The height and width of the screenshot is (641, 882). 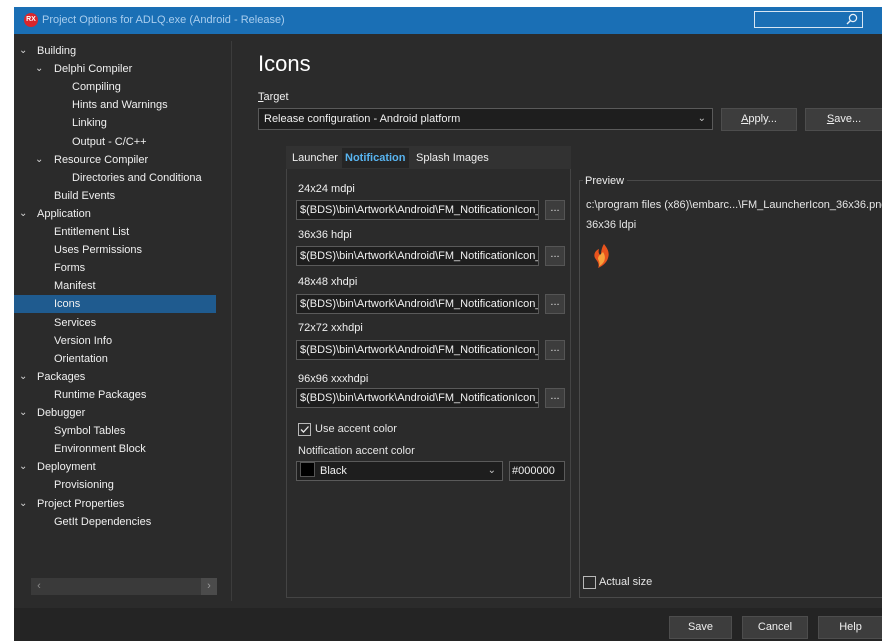 I want to click on accent-color-select: Black ⌄, so click(x=399, y=471).